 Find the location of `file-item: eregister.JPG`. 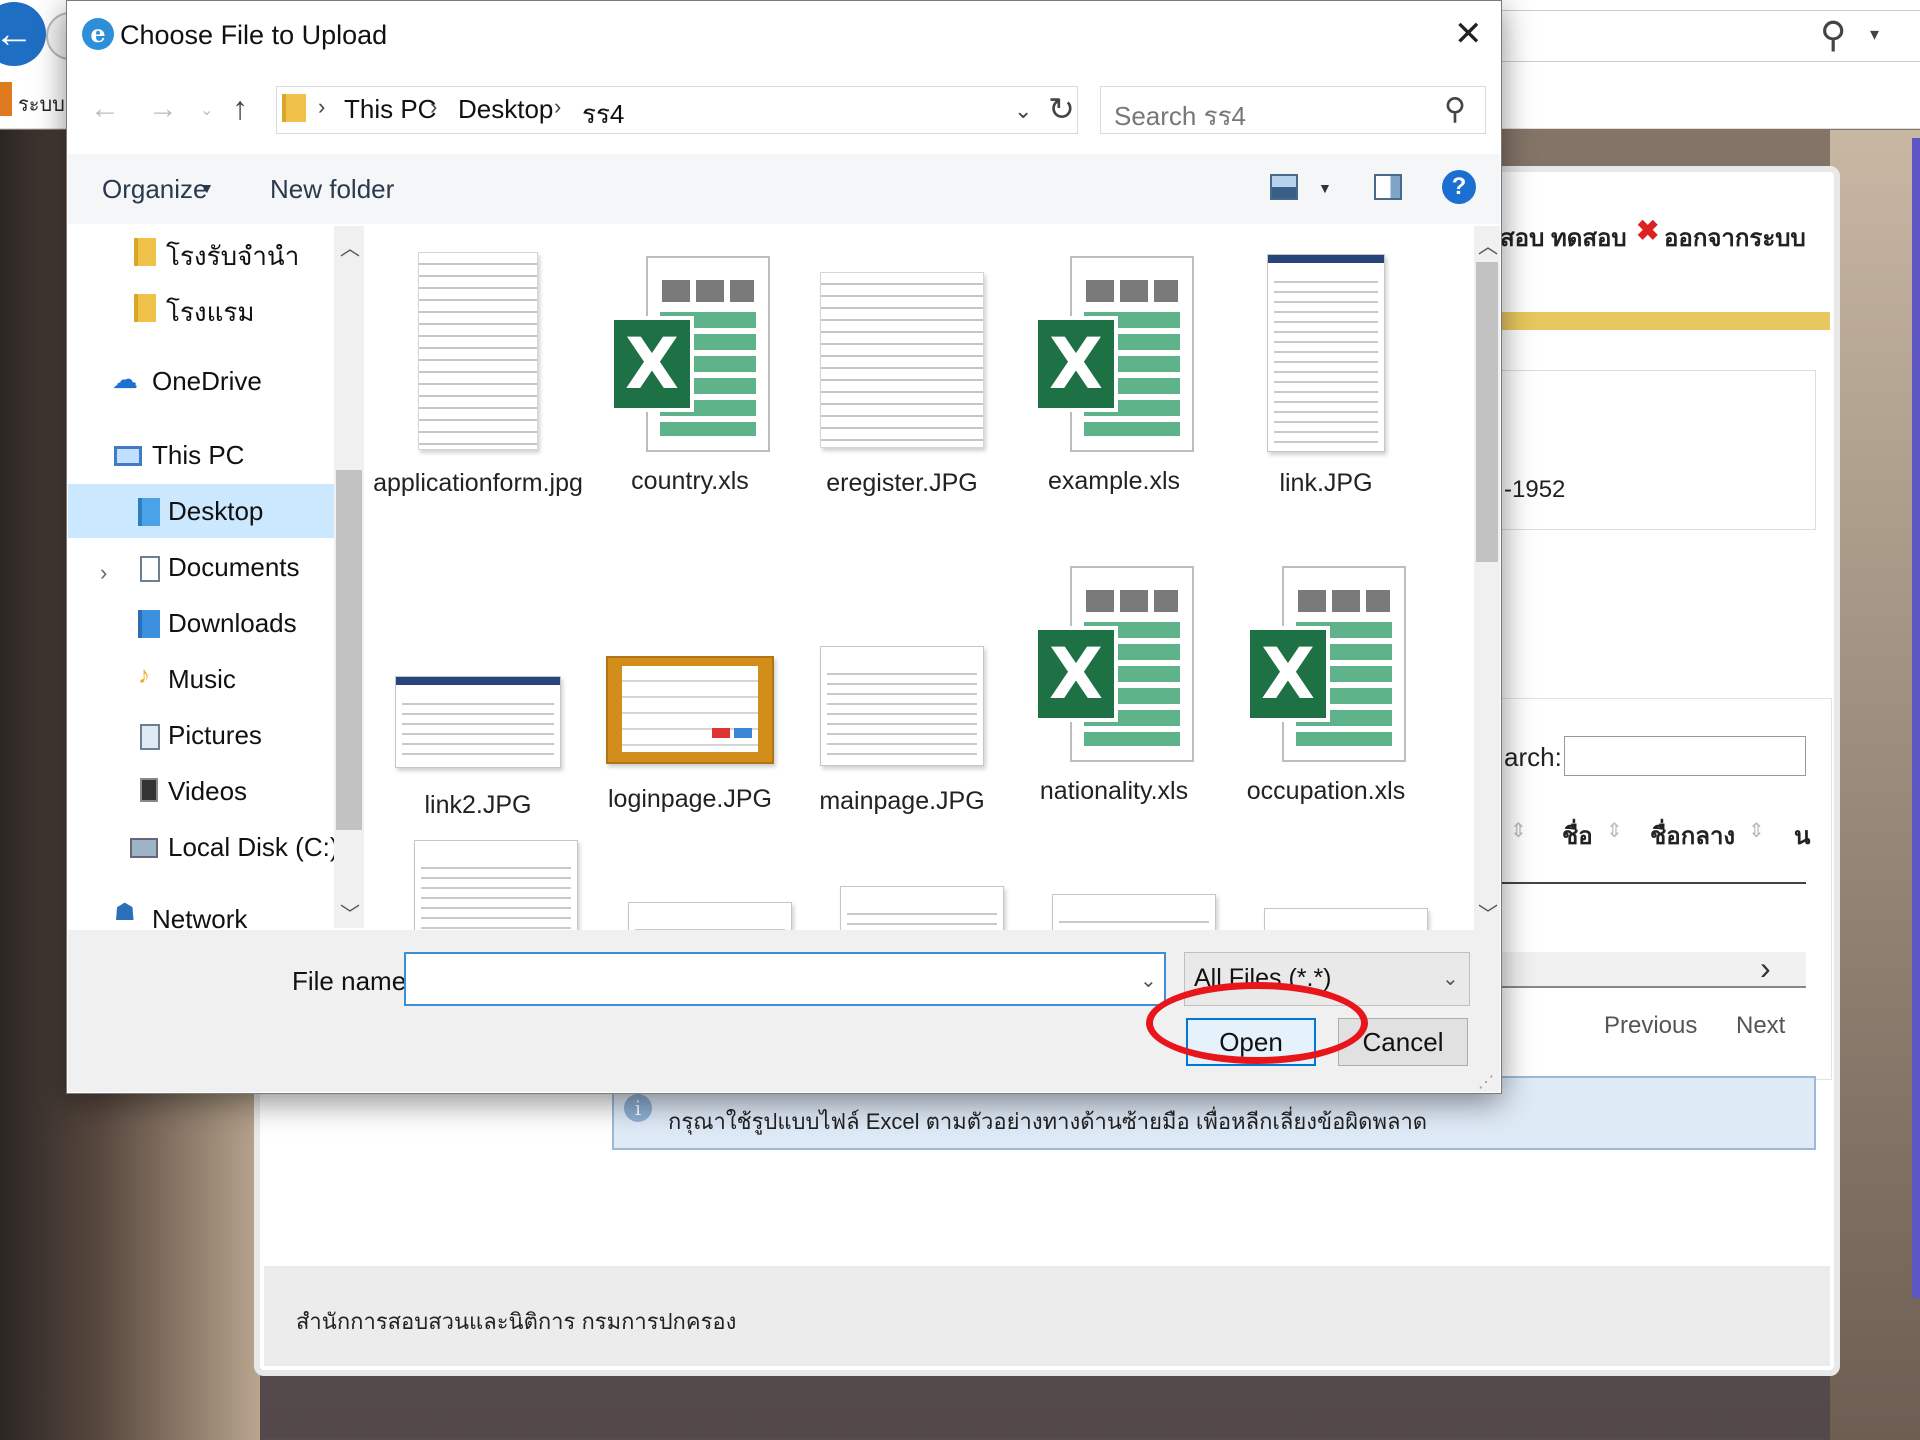

file-item: eregister.JPG is located at coordinates (902, 387).